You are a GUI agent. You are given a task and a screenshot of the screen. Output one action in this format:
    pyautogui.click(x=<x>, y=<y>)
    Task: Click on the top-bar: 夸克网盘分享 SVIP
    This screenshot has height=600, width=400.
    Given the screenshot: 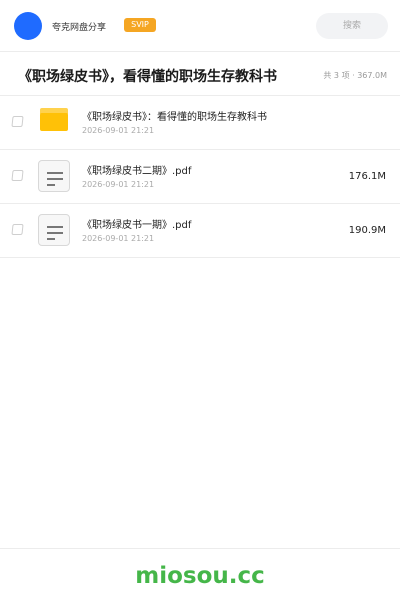 What is the action you would take?
    pyautogui.click(x=200, y=26)
    